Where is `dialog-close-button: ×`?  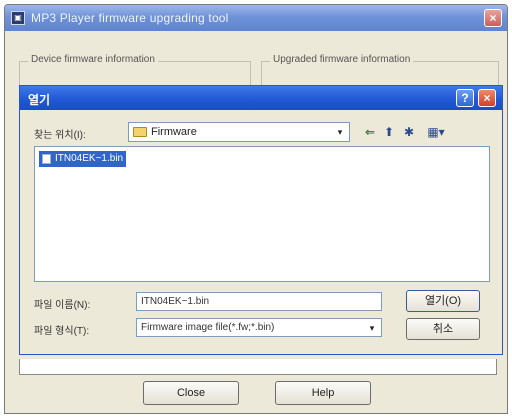
dialog-close-button: × is located at coordinates (487, 98).